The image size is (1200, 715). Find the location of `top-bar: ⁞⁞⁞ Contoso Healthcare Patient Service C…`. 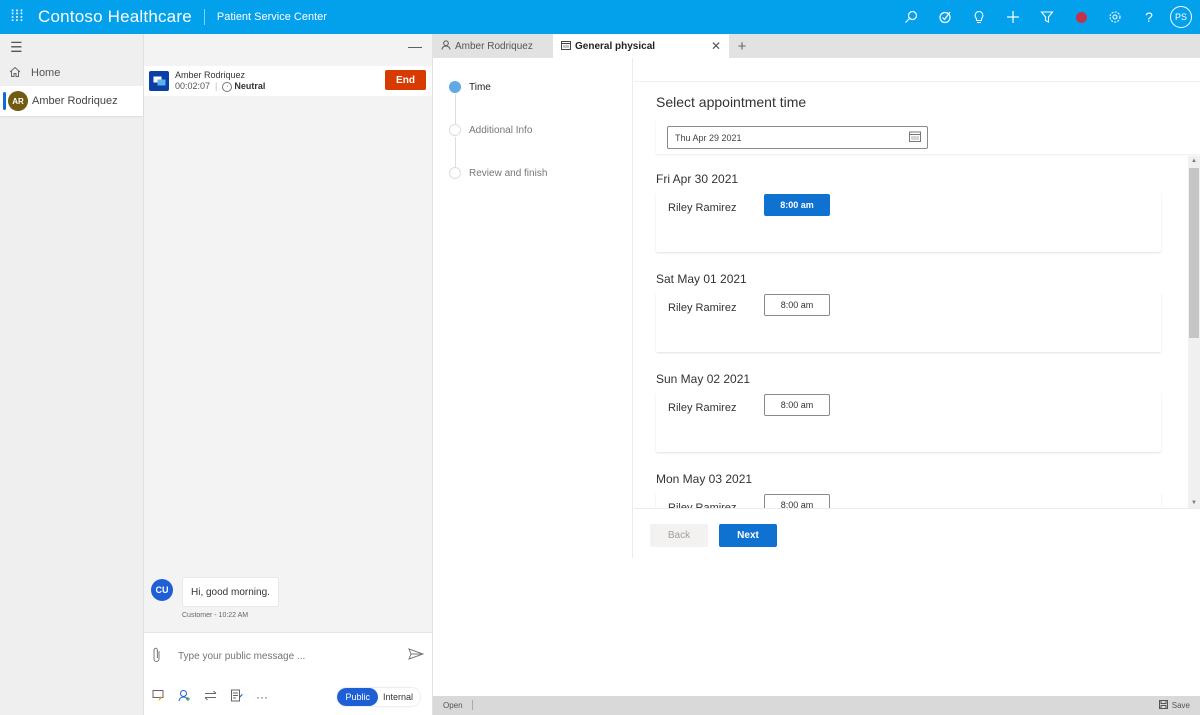

top-bar: ⁞⁞⁞ Contoso Healthcare Patient Service C… is located at coordinates (600, 17).